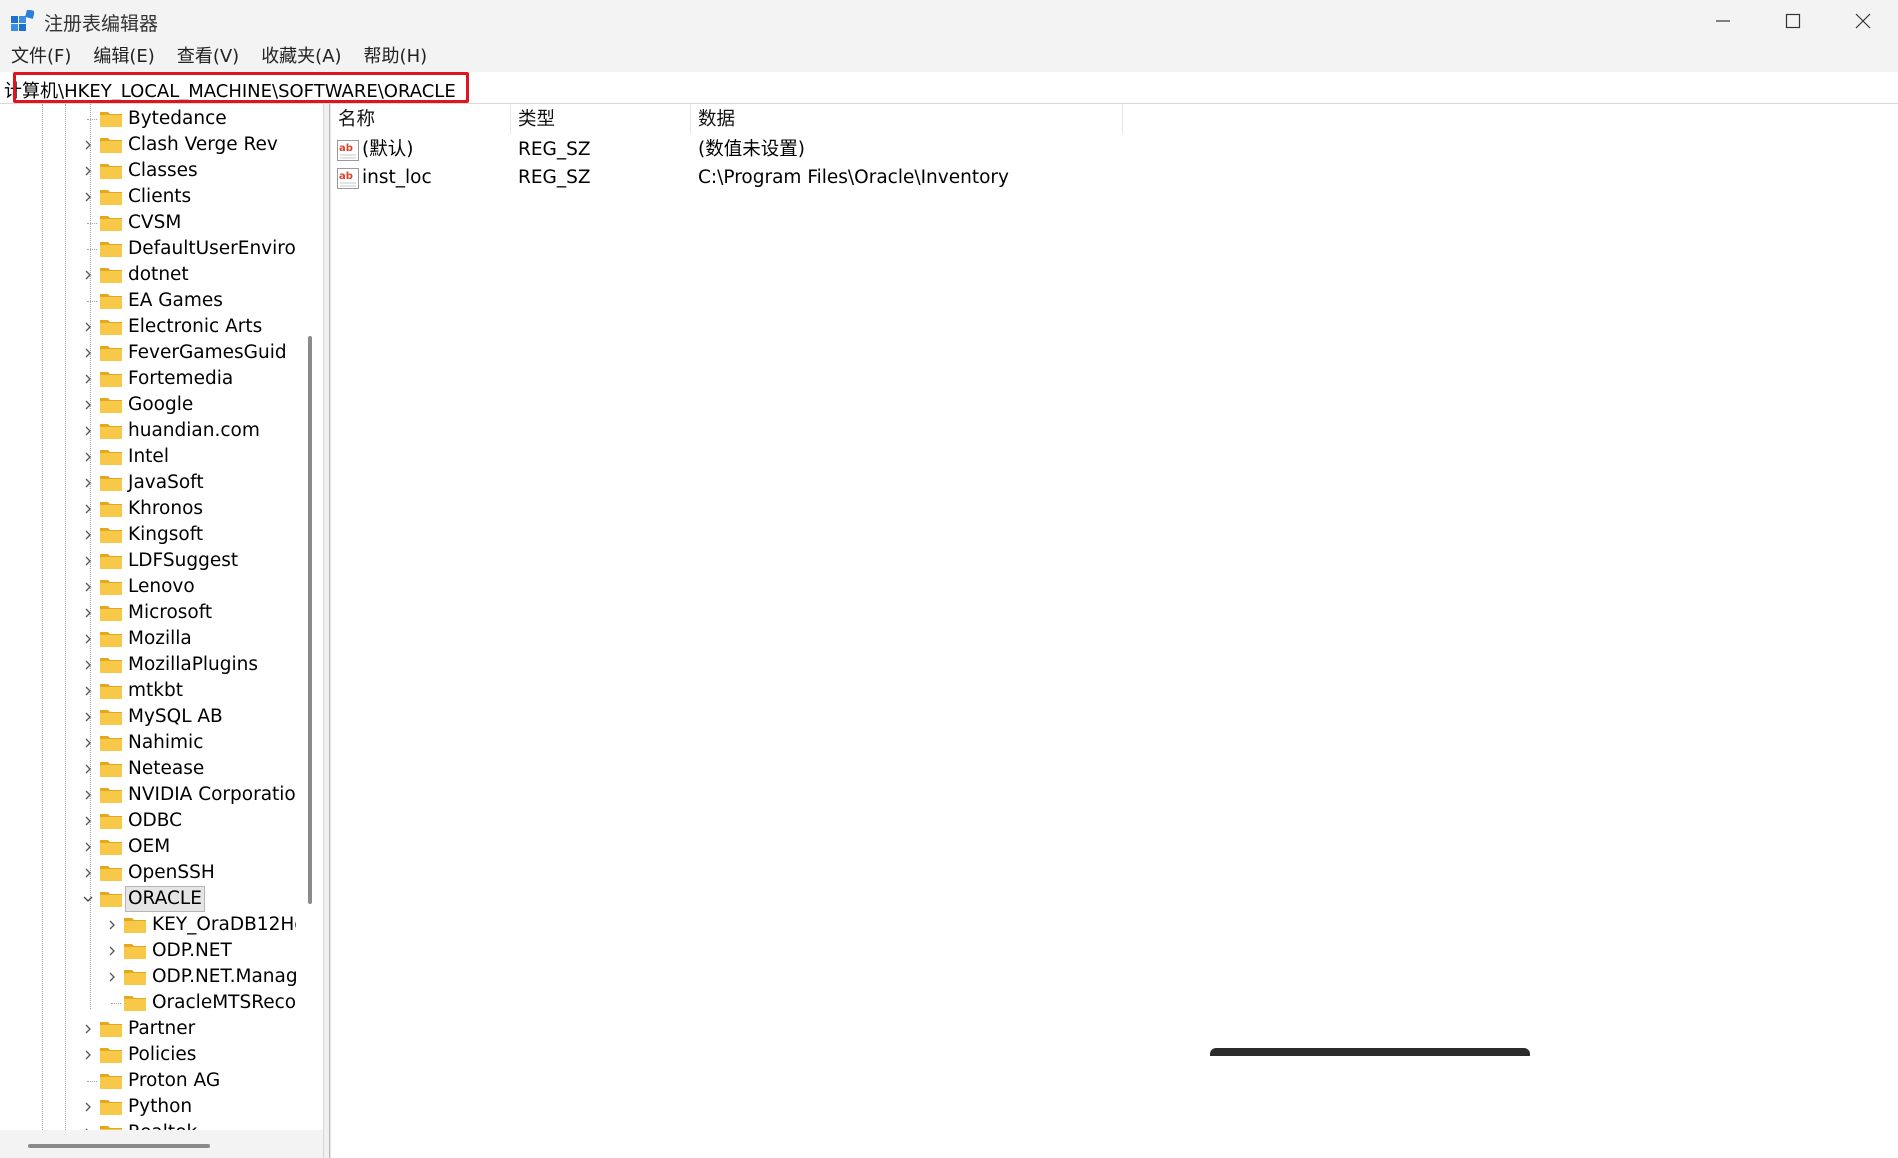 The width and height of the screenshot is (1898, 1158). Describe the element at coordinates (208, 57) in the screenshot. I see `menu-view: 查看(V)` at that location.